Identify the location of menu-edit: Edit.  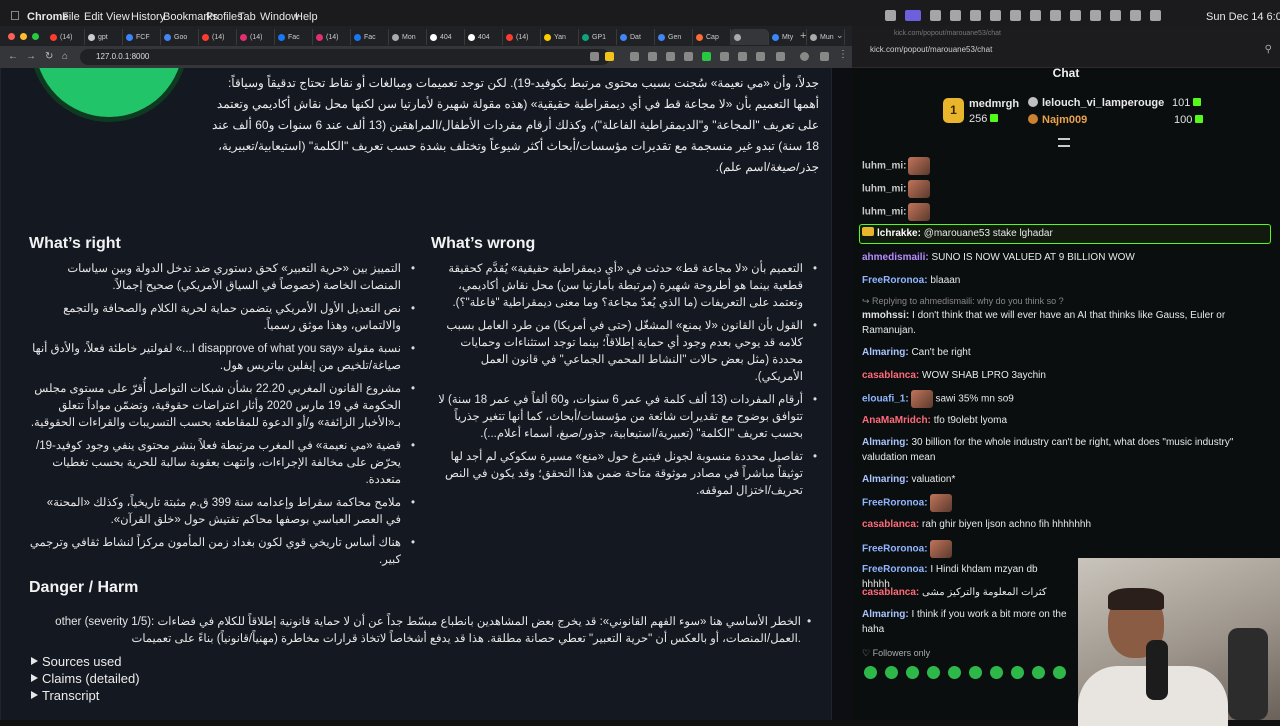
(93, 17).